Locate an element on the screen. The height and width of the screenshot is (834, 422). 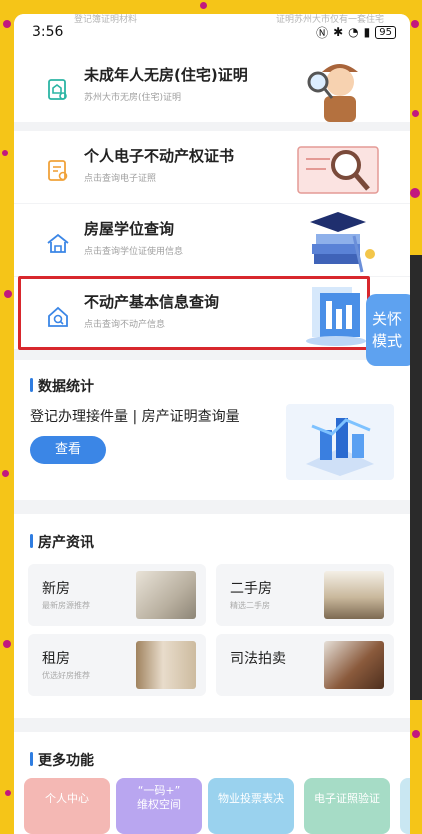
stats-description: 登记办理接件量 | 房产证明查询量 is located at coordinates (135, 417).